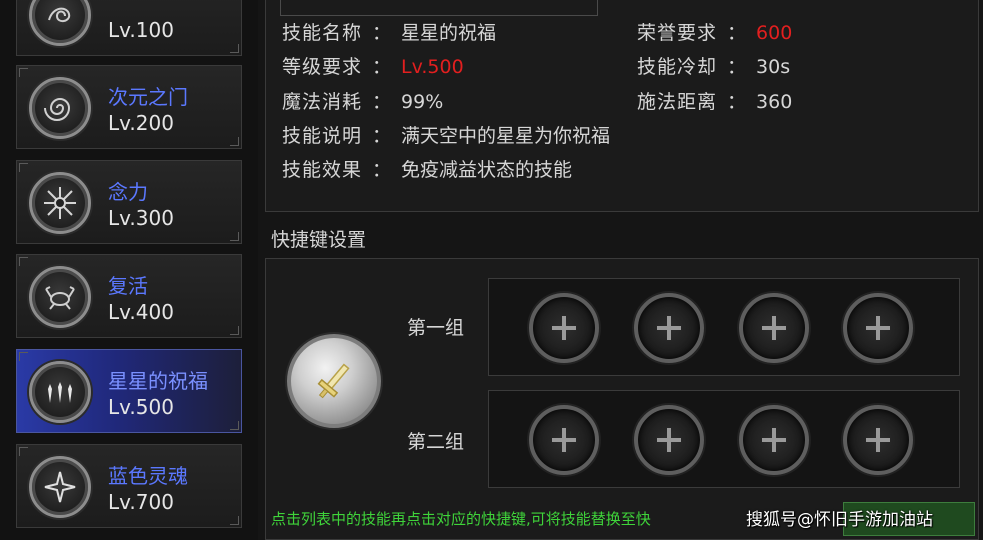 The width and height of the screenshot is (983, 540). What do you see at coordinates (724, 439) in the screenshot?
I see `group2-slots` at bounding box center [724, 439].